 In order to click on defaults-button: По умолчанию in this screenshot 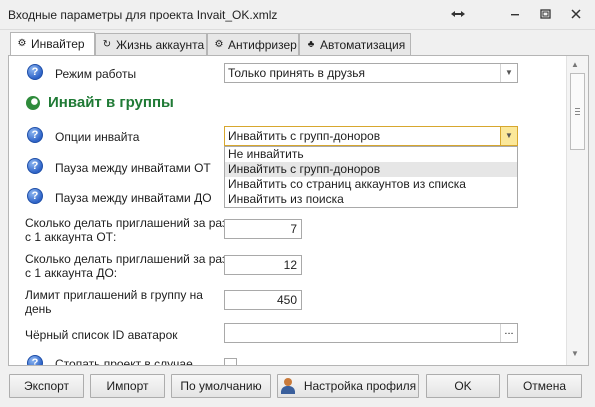, I will do `click(221, 386)`.